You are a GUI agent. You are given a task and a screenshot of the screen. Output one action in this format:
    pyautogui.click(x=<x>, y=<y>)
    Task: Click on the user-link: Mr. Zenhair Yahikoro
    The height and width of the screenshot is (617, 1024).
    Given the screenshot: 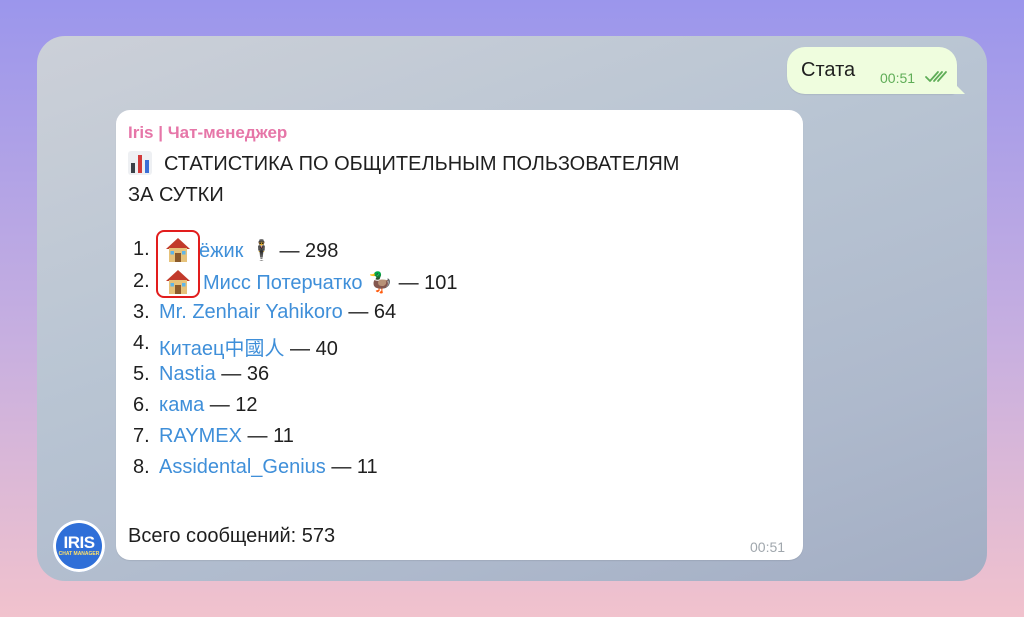 What is the action you would take?
    pyautogui.click(x=251, y=312)
    